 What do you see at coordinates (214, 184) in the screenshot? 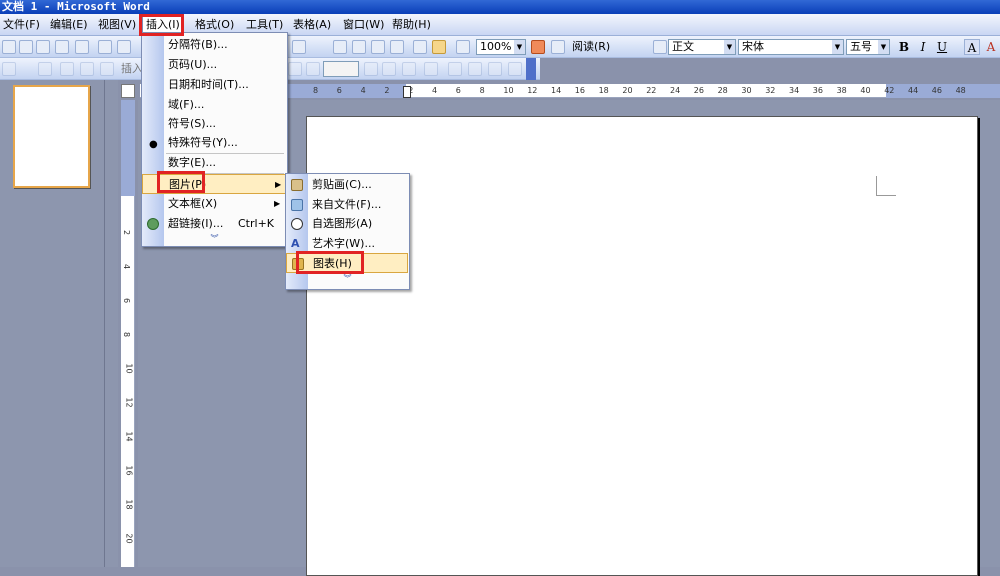
I see `insert-menu-picture: 图片(P) ▶` at bounding box center [214, 184].